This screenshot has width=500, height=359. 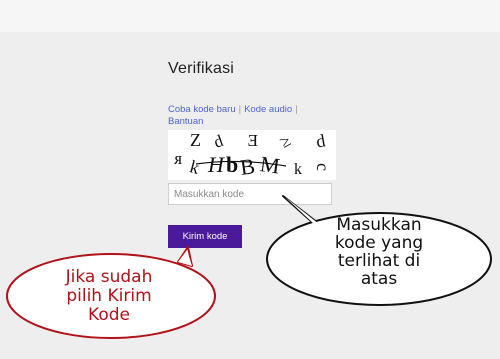 What do you see at coordinates (205, 236) in the screenshot?
I see `send-code-button: Kirim kode` at bounding box center [205, 236].